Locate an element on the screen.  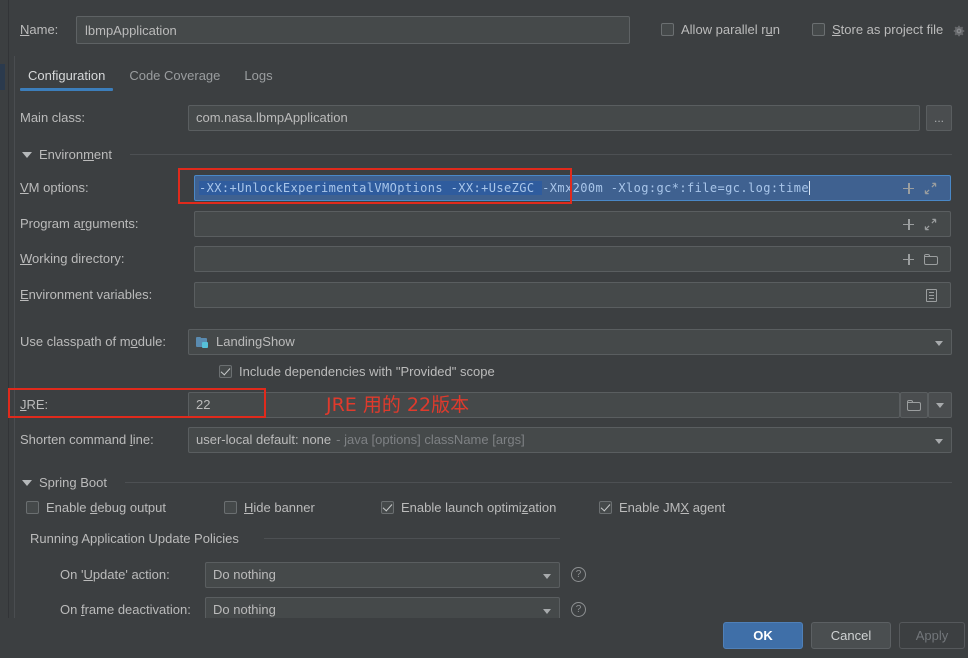
include-dependencies-box is located at coordinates (225, 371).